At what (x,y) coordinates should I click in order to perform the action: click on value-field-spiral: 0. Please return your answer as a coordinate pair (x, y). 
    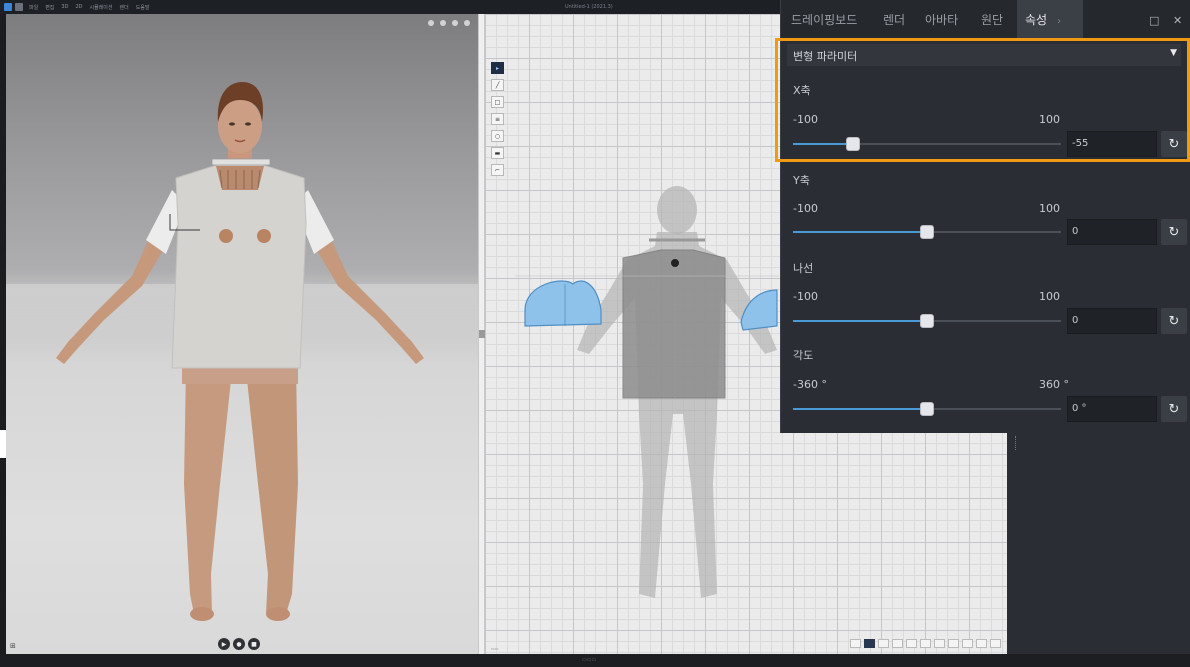
    Looking at the image, I should click on (1112, 321).